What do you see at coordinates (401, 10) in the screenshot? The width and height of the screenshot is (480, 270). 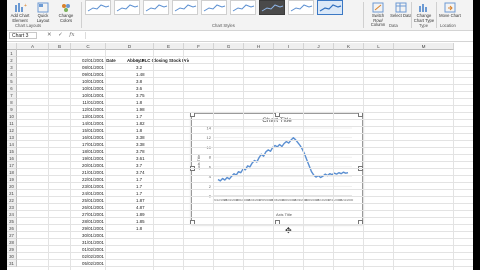 I see `select-data-button: Select Data` at bounding box center [401, 10].